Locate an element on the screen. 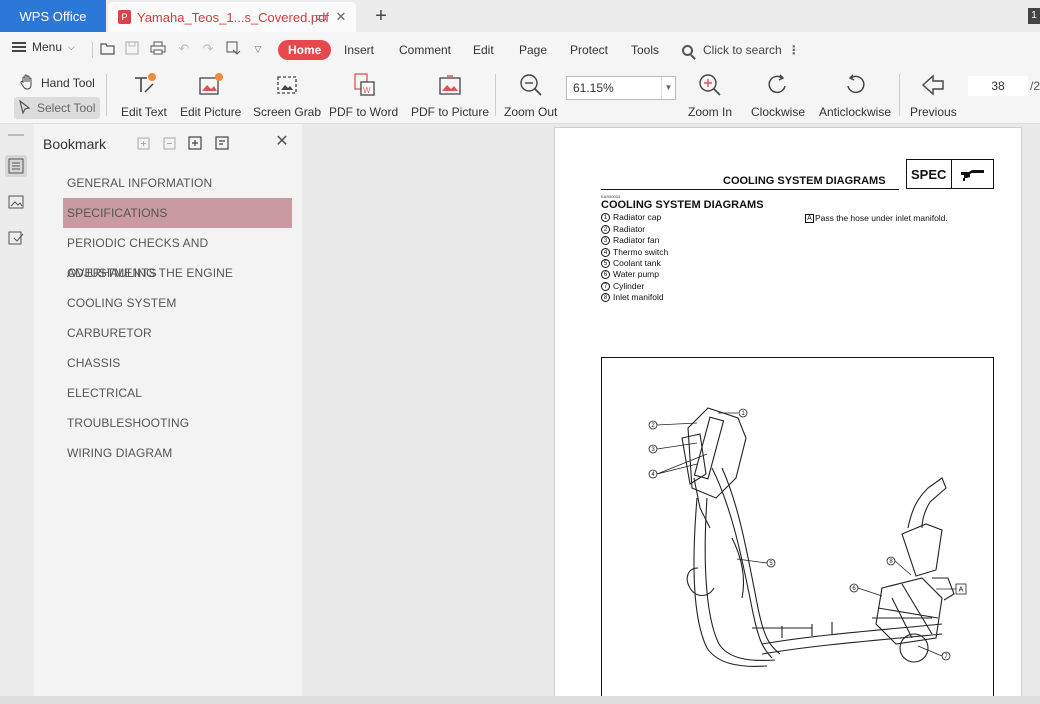 Image resolution: width=1040 pixels, height=704 pixels. bookmark-item: COOLING SYSTEM is located at coordinates (177, 303).